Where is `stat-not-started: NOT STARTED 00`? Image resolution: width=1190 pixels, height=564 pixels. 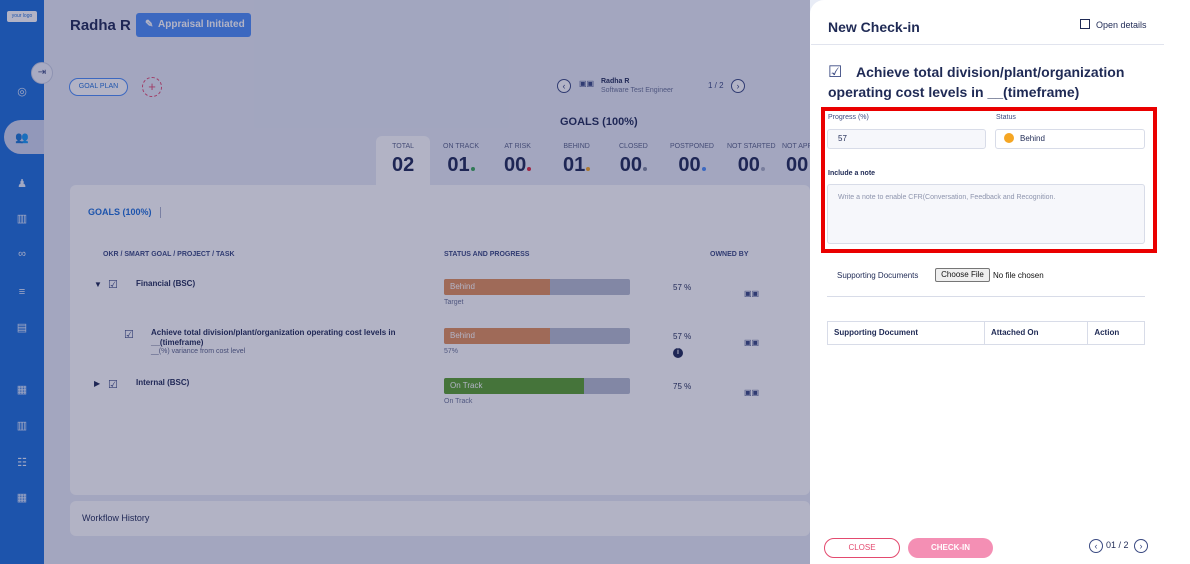
stat-not-started: NOT STARTED 00 is located at coordinates (751, 160).